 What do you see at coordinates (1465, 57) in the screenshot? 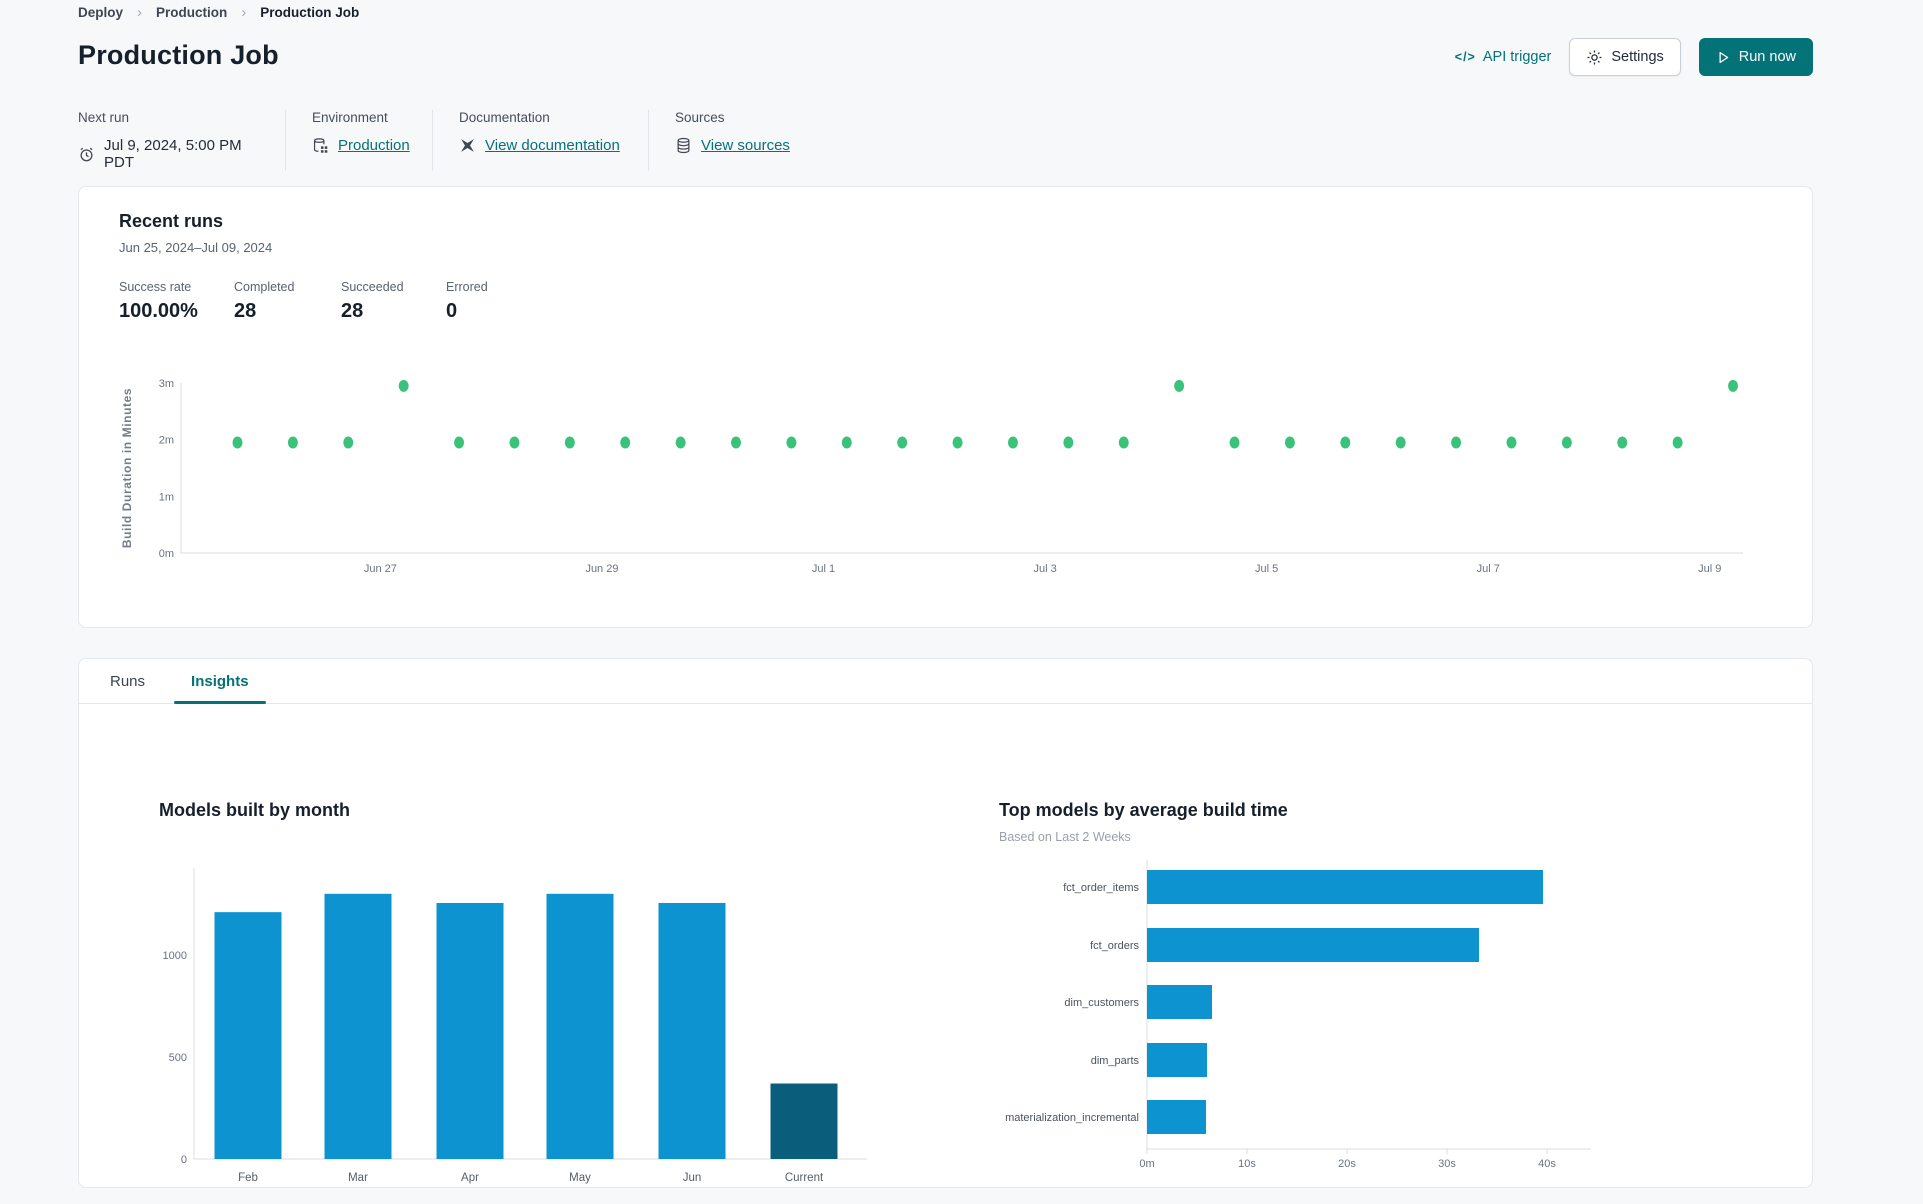
I see `code-icon: </>` at bounding box center [1465, 57].